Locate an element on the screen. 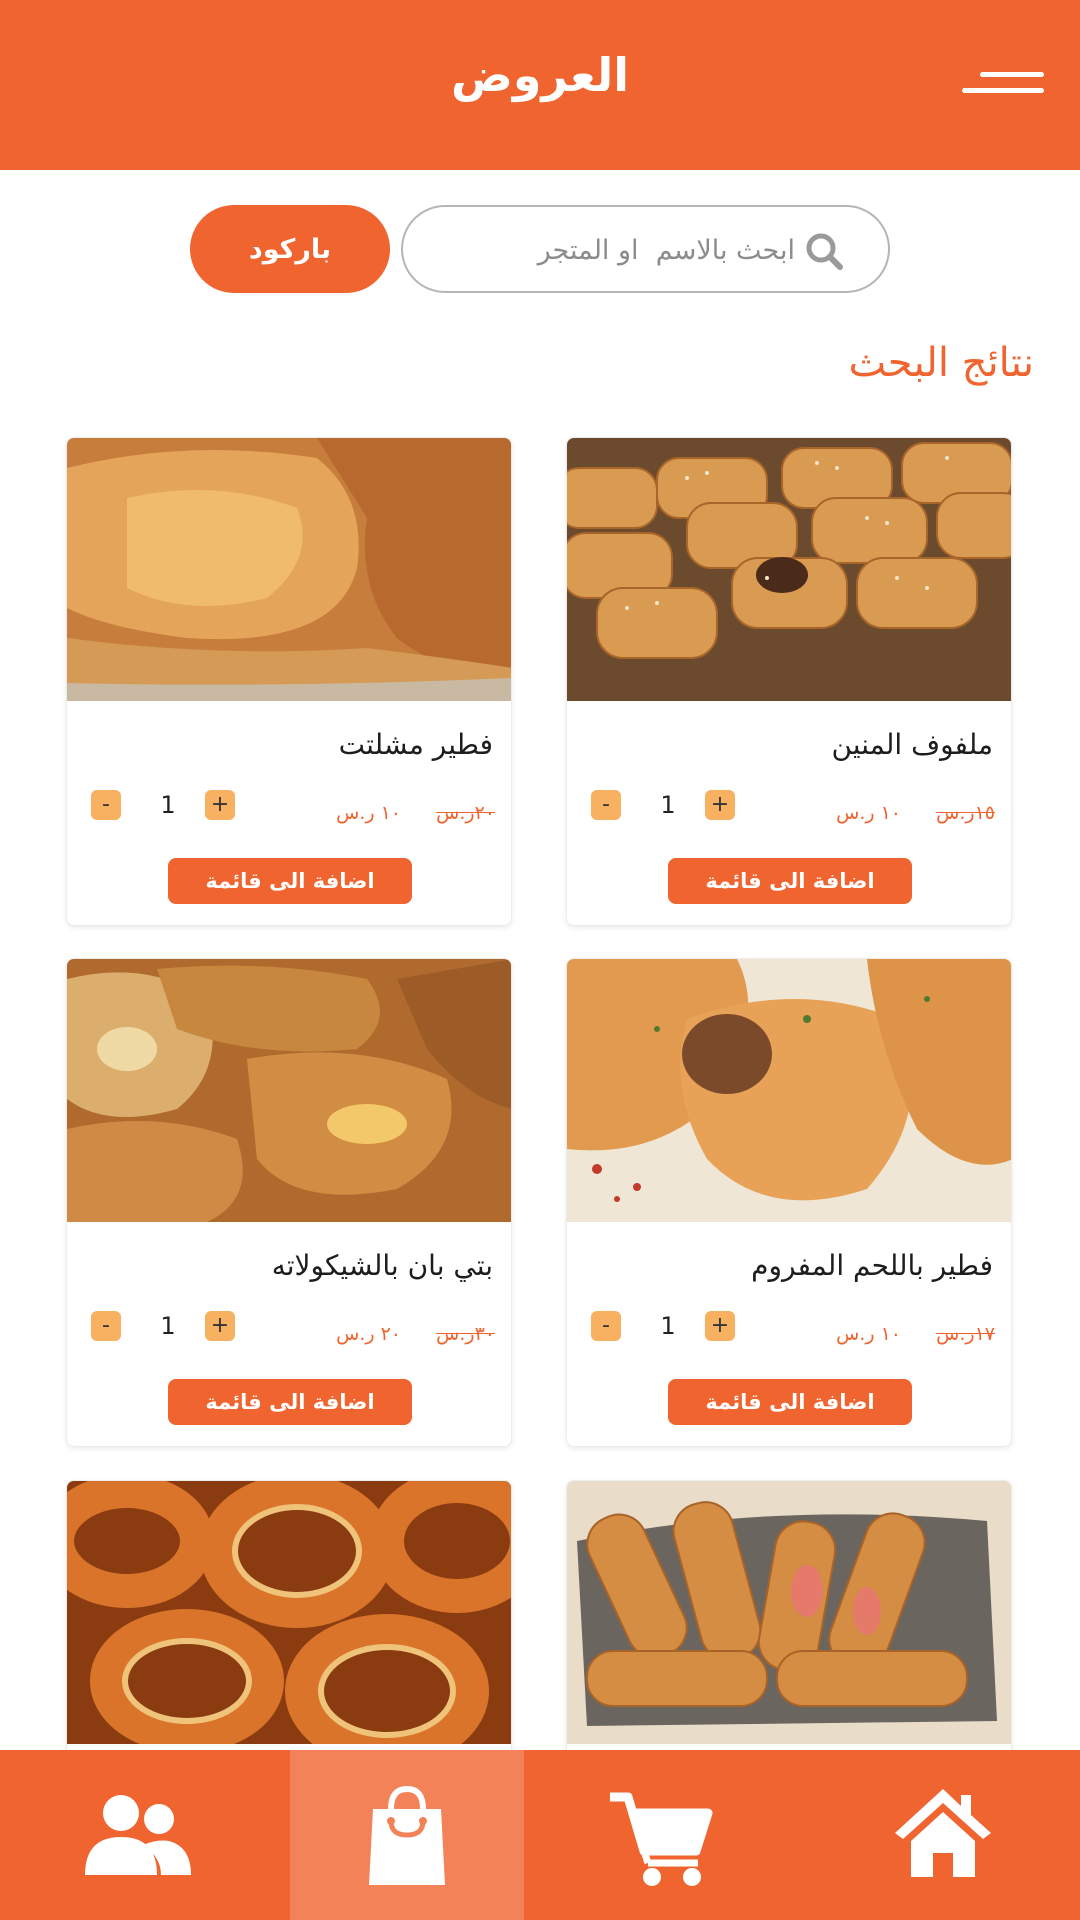 Image resolution: width=1080 pixels, height=1920 pixels. search-icon is located at coordinates (824, 251).